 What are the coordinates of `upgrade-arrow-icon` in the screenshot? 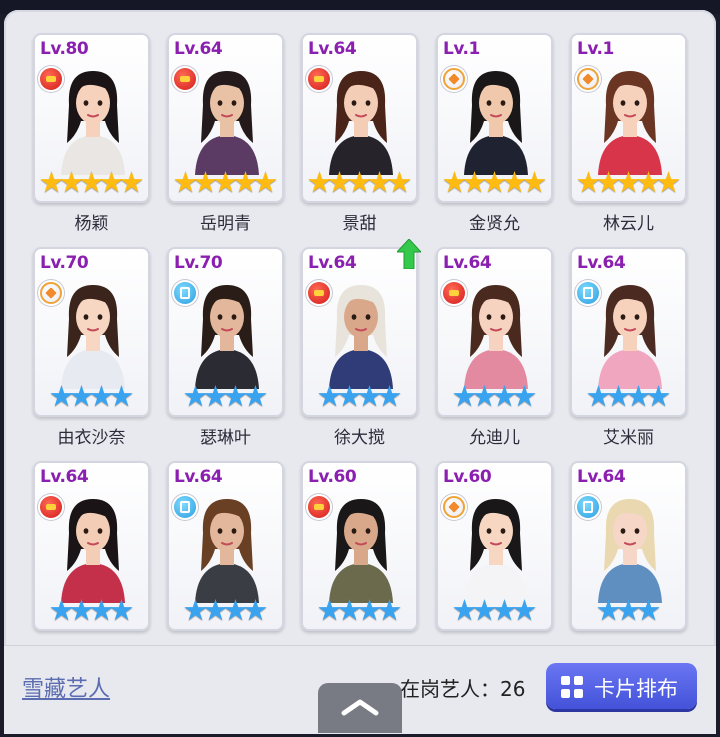 It's located at (409, 254).